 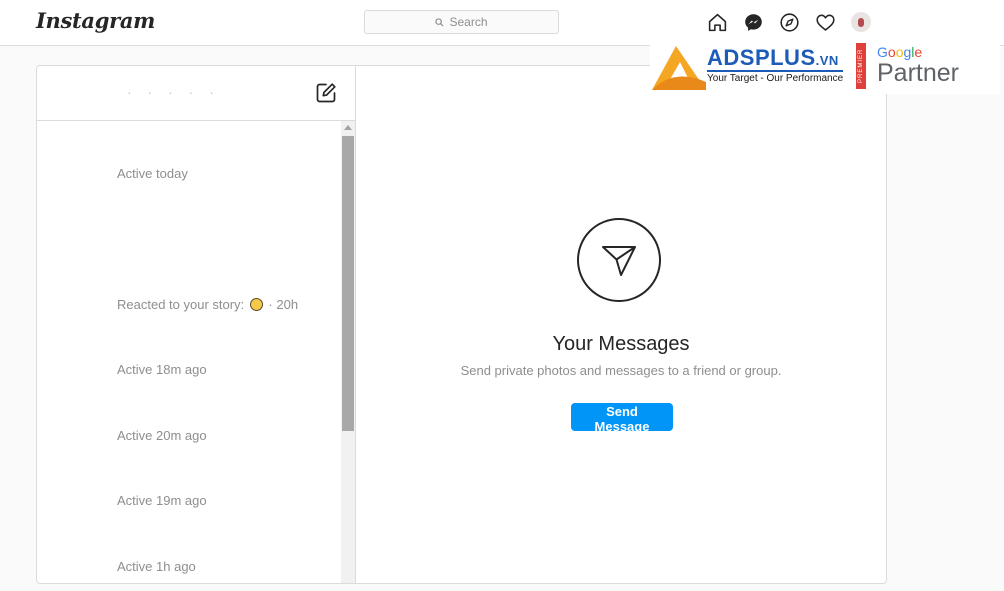 I want to click on adsplus-logo-icon, so click(x=679, y=68).